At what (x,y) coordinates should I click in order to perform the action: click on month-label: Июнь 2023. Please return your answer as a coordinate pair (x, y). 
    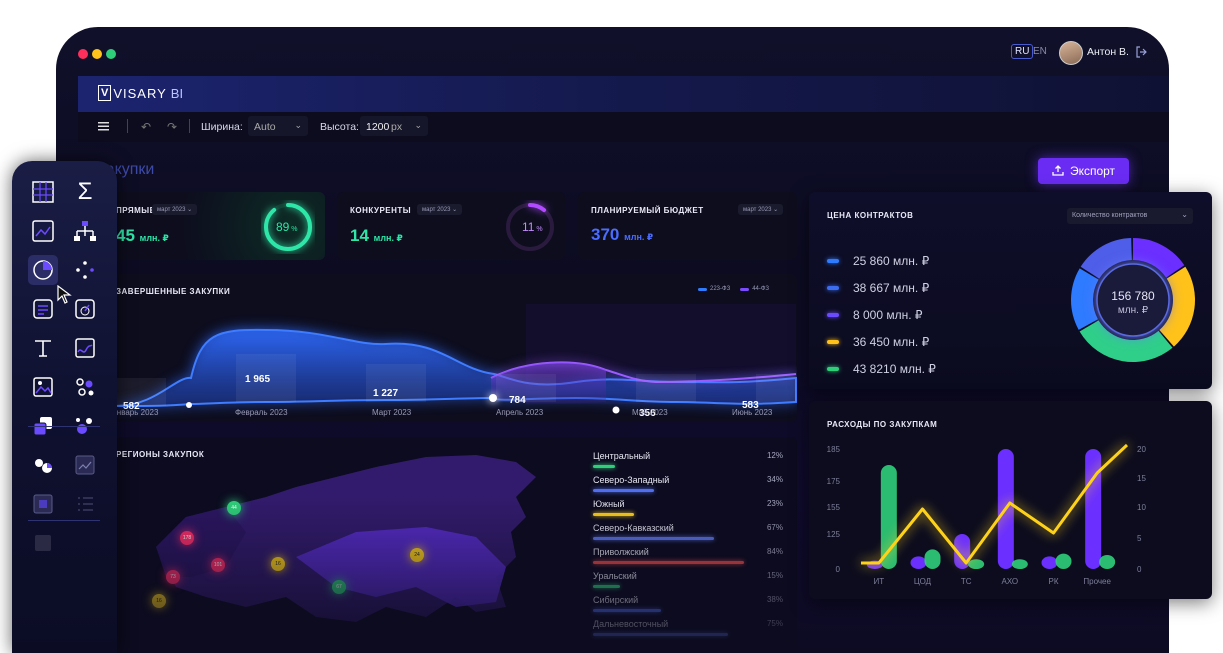
    Looking at the image, I should click on (752, 412).